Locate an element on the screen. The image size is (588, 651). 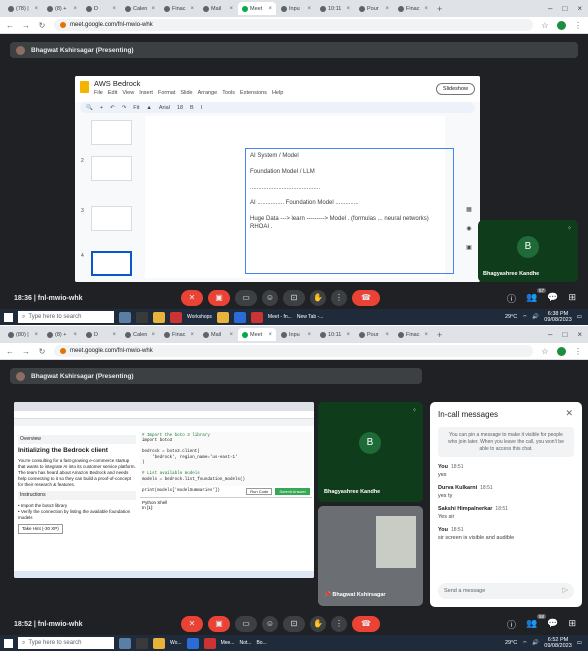
menu-extensions: Extensions is located at coordinates (253, 93).